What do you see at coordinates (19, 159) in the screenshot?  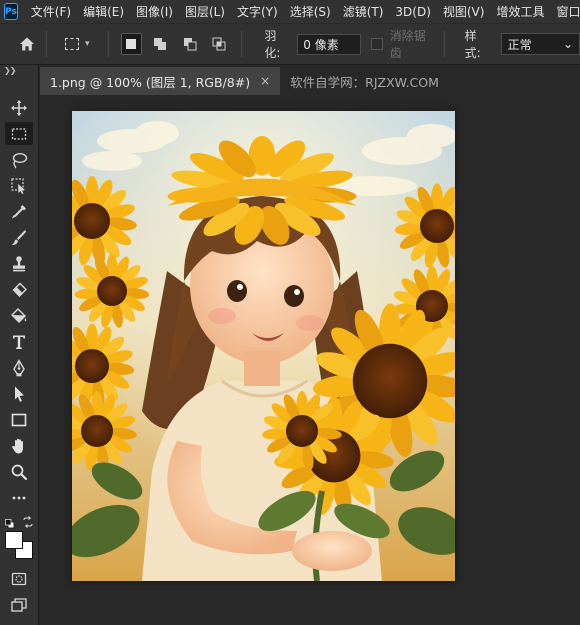 I see `lasso-tool-icon` at bounding box center [19, 159].